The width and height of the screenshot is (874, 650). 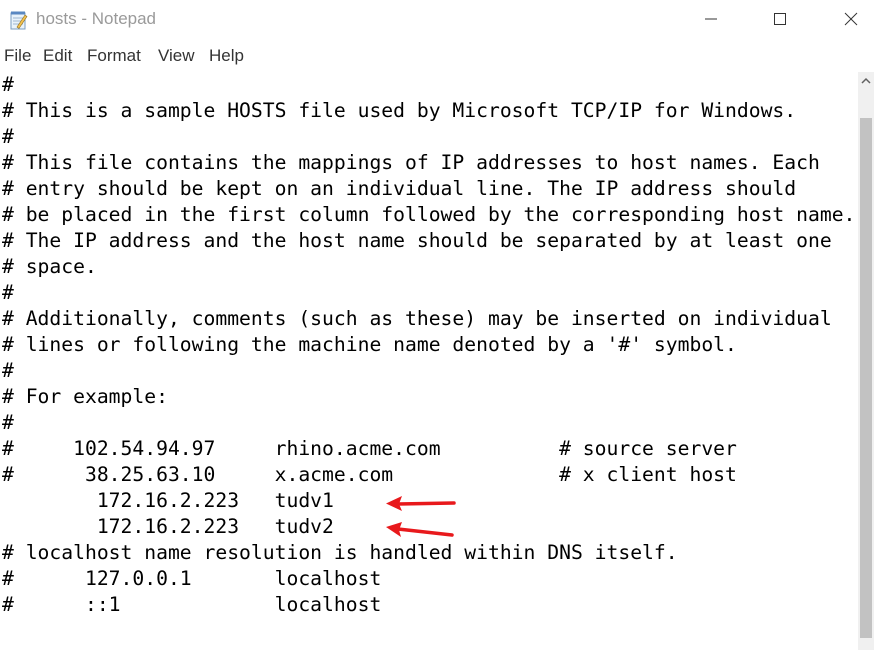 I want to click on menu-format: Format, so click(x=114, y=56).